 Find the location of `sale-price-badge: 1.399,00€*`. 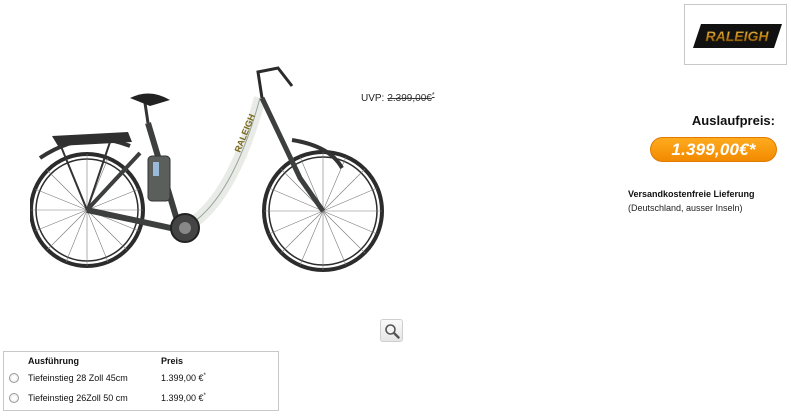

sale-price-badge: 1.399,00€* is located at coordinates (713, 149).